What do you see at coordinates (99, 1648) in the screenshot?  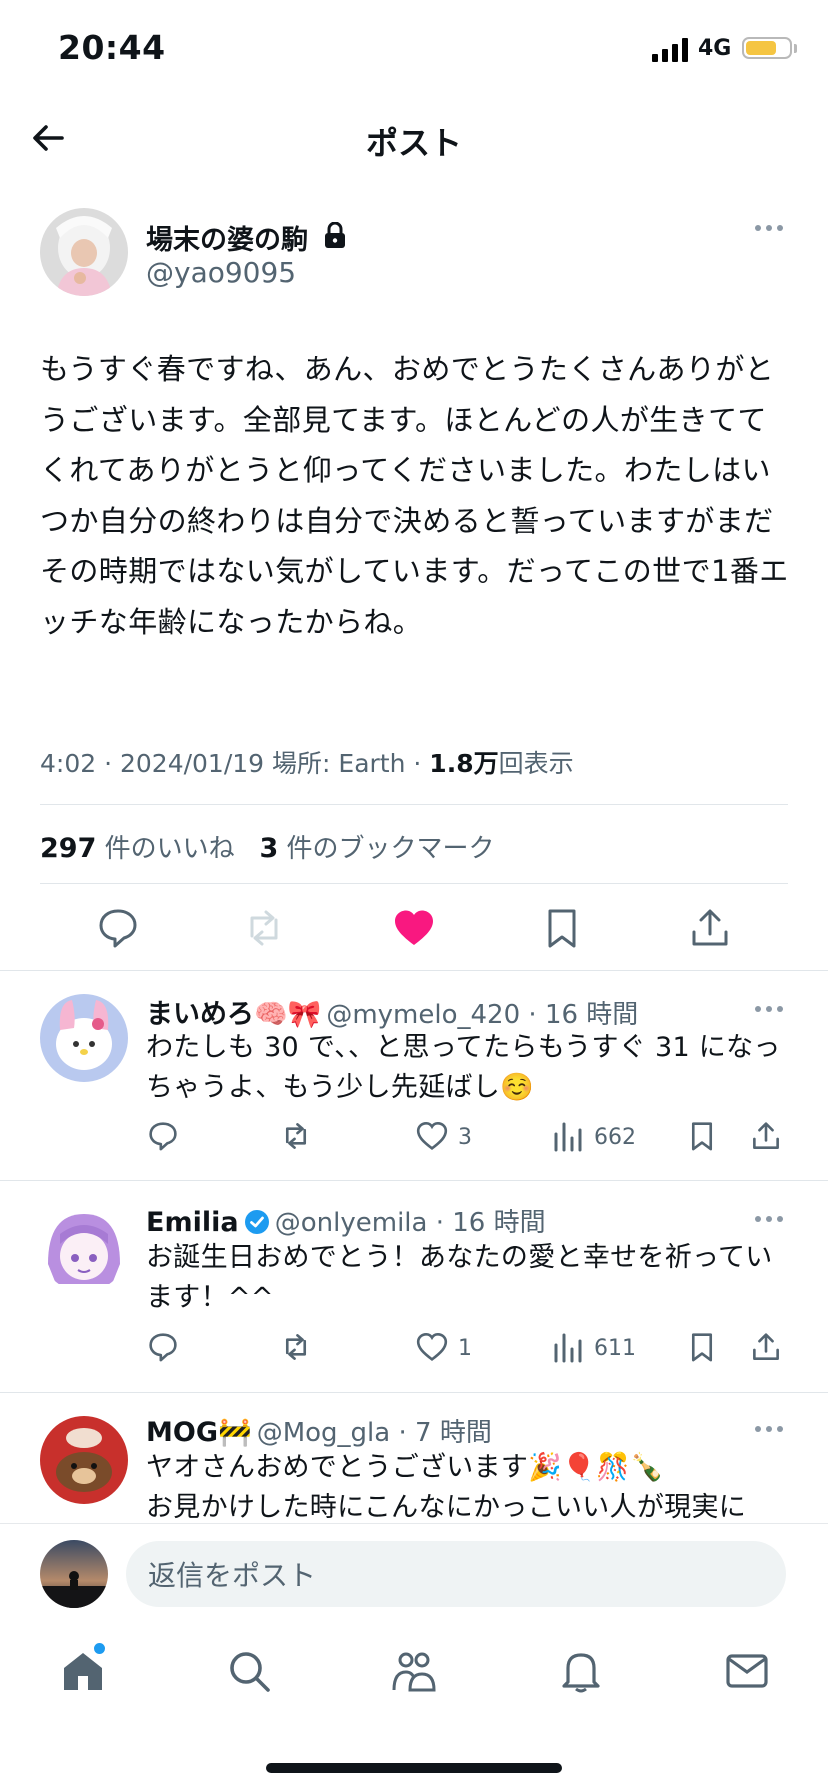 I see `home-notification-dot` at bounding box center [99, 1648].